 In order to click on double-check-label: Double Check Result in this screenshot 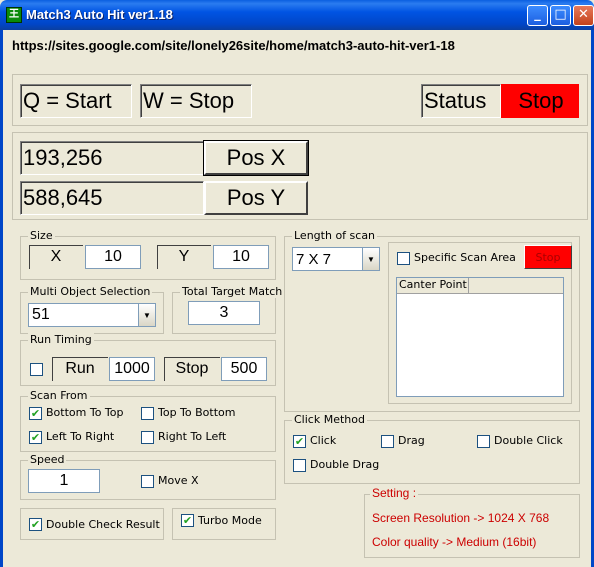, I will do `click(103, 524)`.